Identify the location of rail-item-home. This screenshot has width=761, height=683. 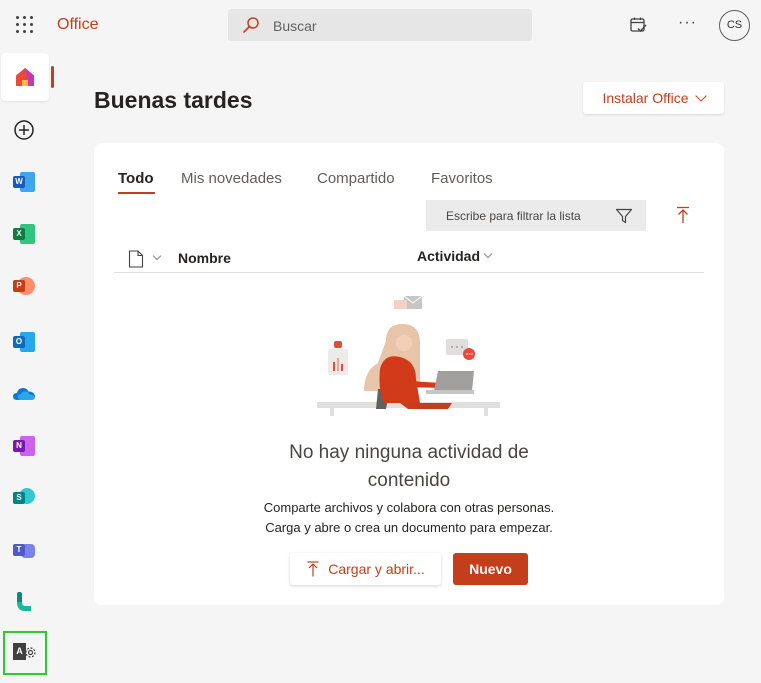
(25, 77).